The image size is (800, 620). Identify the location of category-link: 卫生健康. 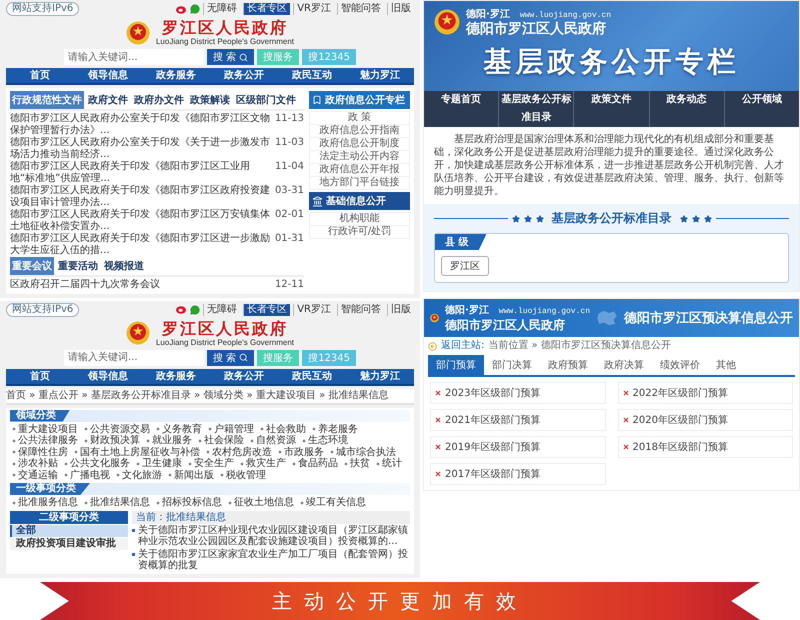
(159, 464).